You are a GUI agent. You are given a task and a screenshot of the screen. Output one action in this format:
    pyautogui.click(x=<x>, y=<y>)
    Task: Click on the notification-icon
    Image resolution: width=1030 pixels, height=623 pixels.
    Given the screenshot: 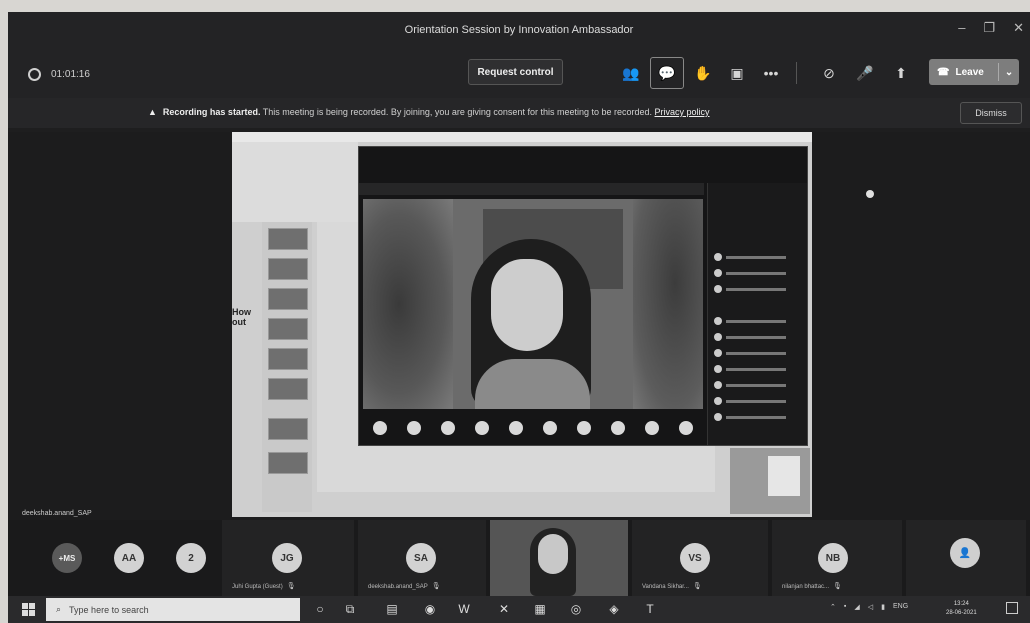 What is the action you would take?
    pyautogui.click(x=1012, y=608)
    